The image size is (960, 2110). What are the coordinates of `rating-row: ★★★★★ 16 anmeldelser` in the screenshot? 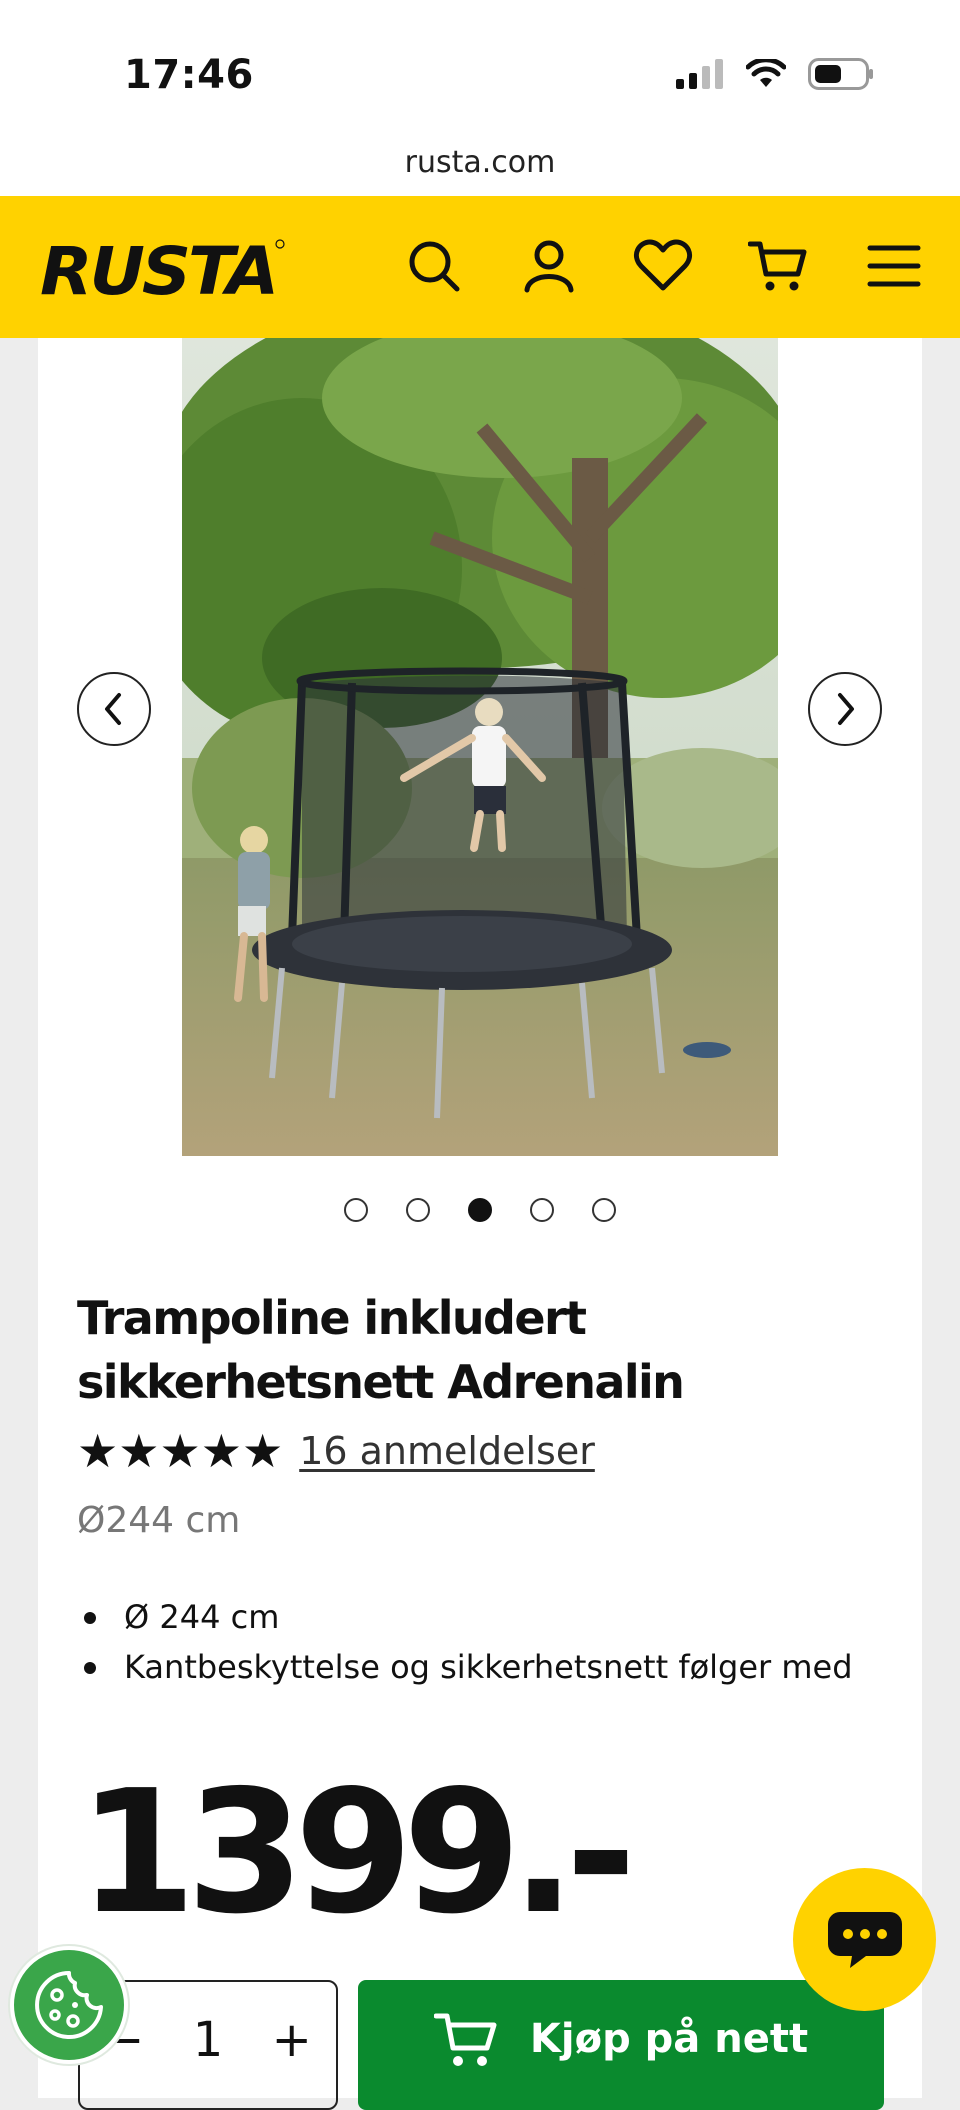 It's located at (336, 1451).